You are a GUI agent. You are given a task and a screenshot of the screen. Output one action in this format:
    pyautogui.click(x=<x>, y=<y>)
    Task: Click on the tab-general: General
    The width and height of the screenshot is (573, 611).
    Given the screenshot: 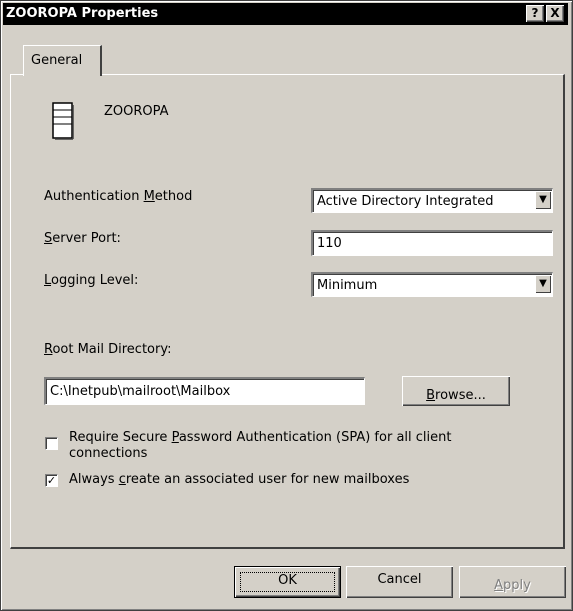 What is the action you would take?
    pyautogui.click(x=62, y=60)
    